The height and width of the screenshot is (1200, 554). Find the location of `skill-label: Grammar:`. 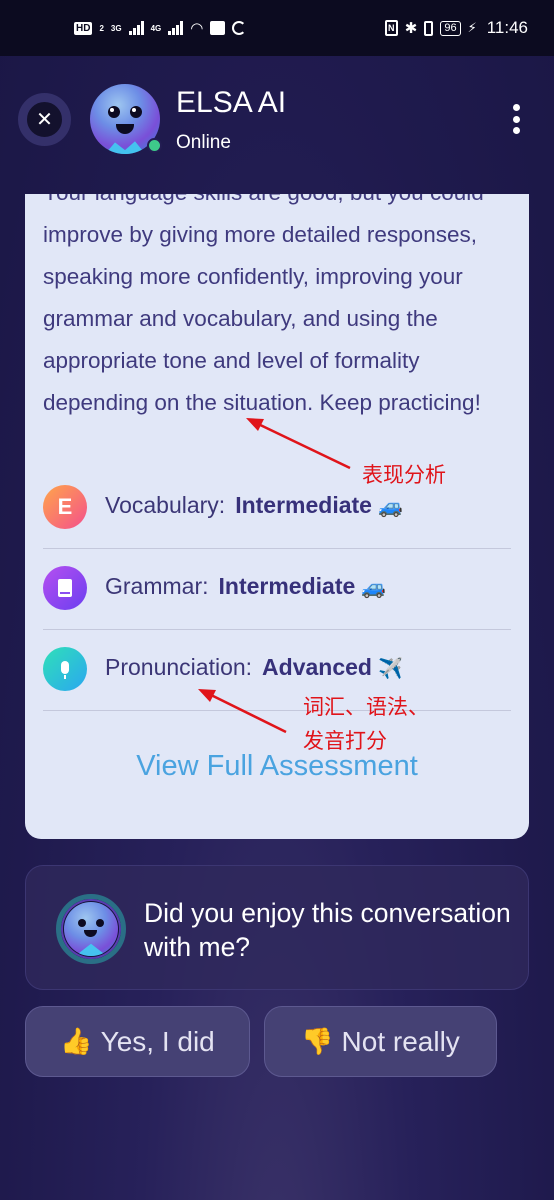

skill-label: Grammar: is located at coordinates (157, 586).